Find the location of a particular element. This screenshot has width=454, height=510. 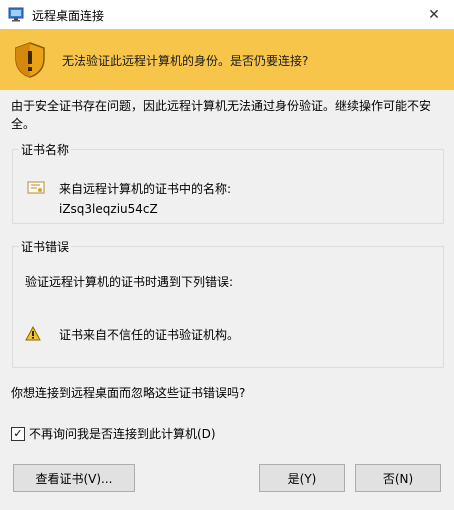

close-icon: ✕ is located at coordinates (434, 14).